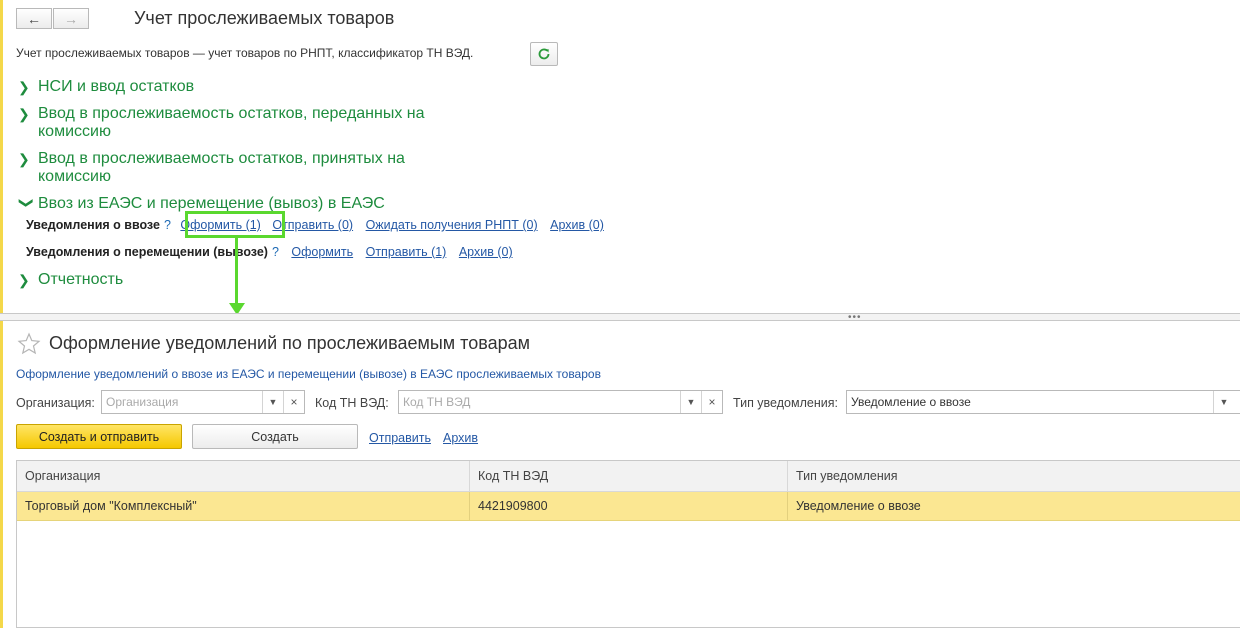 This screenshot has width=1240, height=628. What do you see at coordinates (55, 403) in the screenshot?
I see `org-filter-label: Организация:` at bounding box center [55, 403].